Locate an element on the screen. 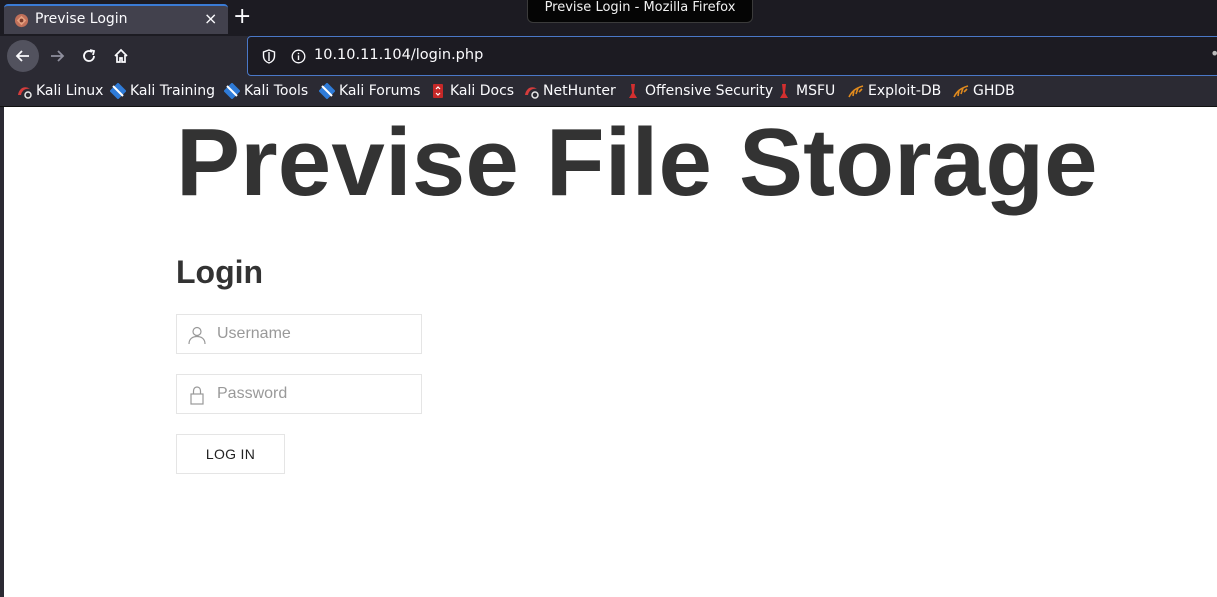 This screenshot has height=597, width=1217. bookmark-offensive-security: Offensive Security is located at coordinates (699, 91).